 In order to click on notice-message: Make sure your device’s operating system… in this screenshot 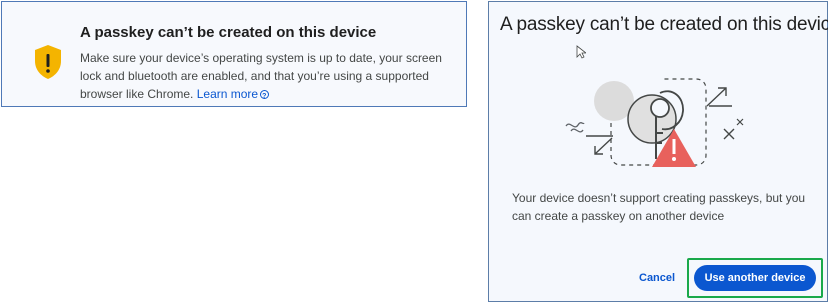, I will do `click(269, 77)`.